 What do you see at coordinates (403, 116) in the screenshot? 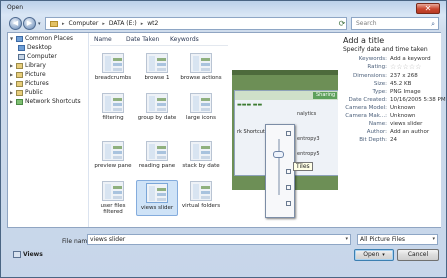
I see `property-value: Unknown` at bounding box center [403, 116].